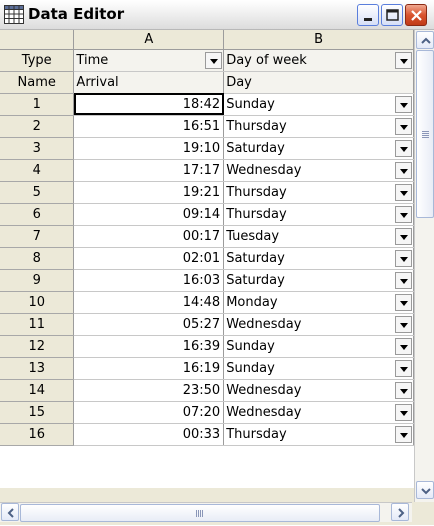 This screenshot has width=434, height=526. I want to click on scroll-left-button, so click(10, 512).